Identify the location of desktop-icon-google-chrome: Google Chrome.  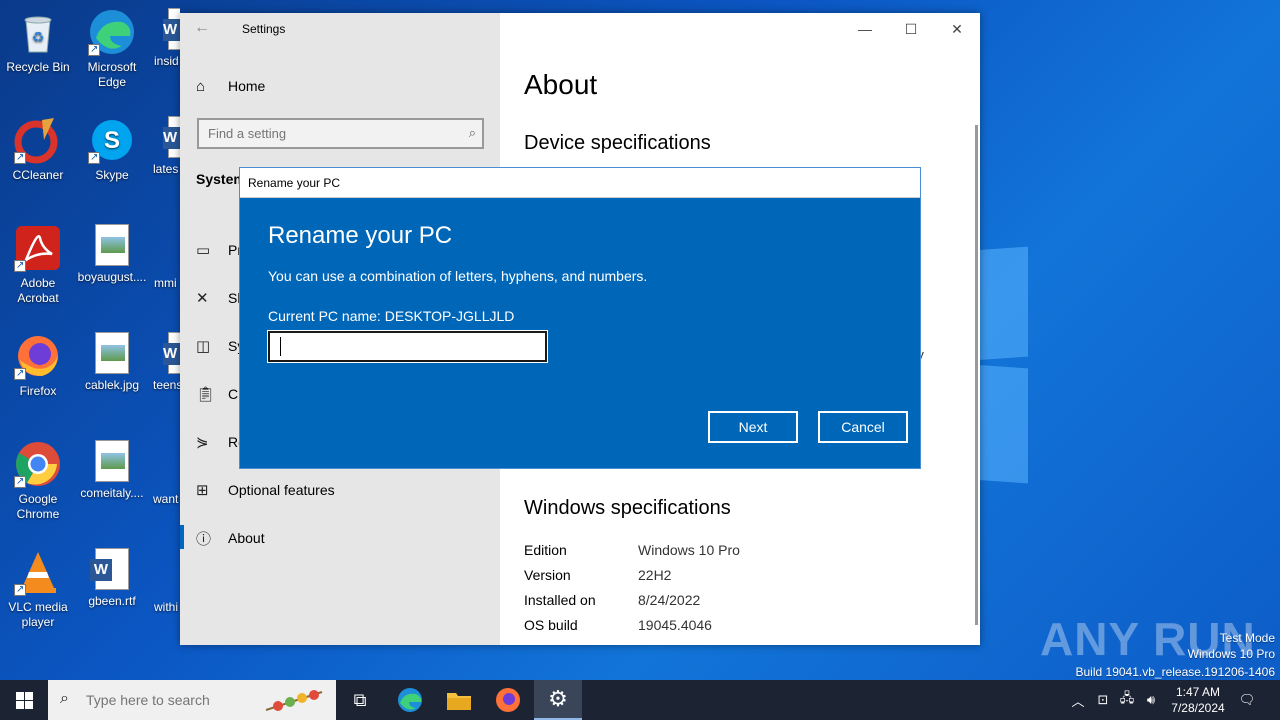
(38, 481).